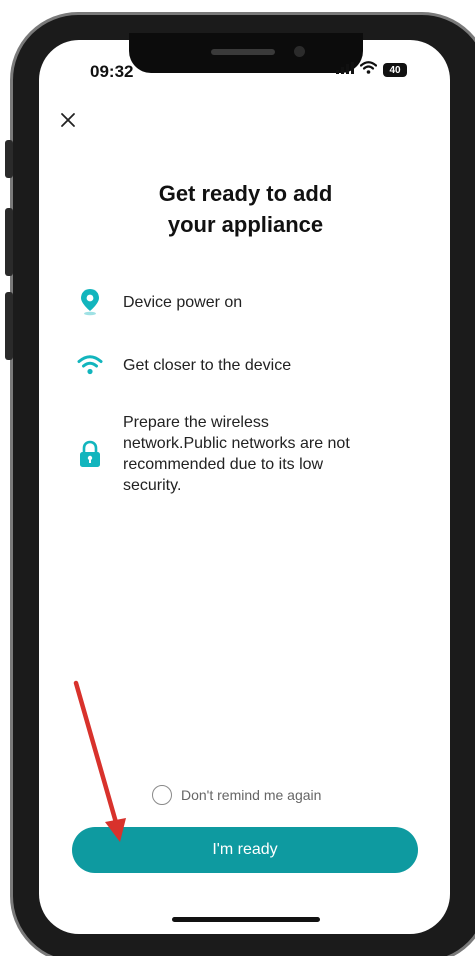 The image size is (475, 956). What do you see at coordinates (245, 209) in the screenshot?
I see `page-title: Get ready to add your appliance` at bounding box center [245, 209].